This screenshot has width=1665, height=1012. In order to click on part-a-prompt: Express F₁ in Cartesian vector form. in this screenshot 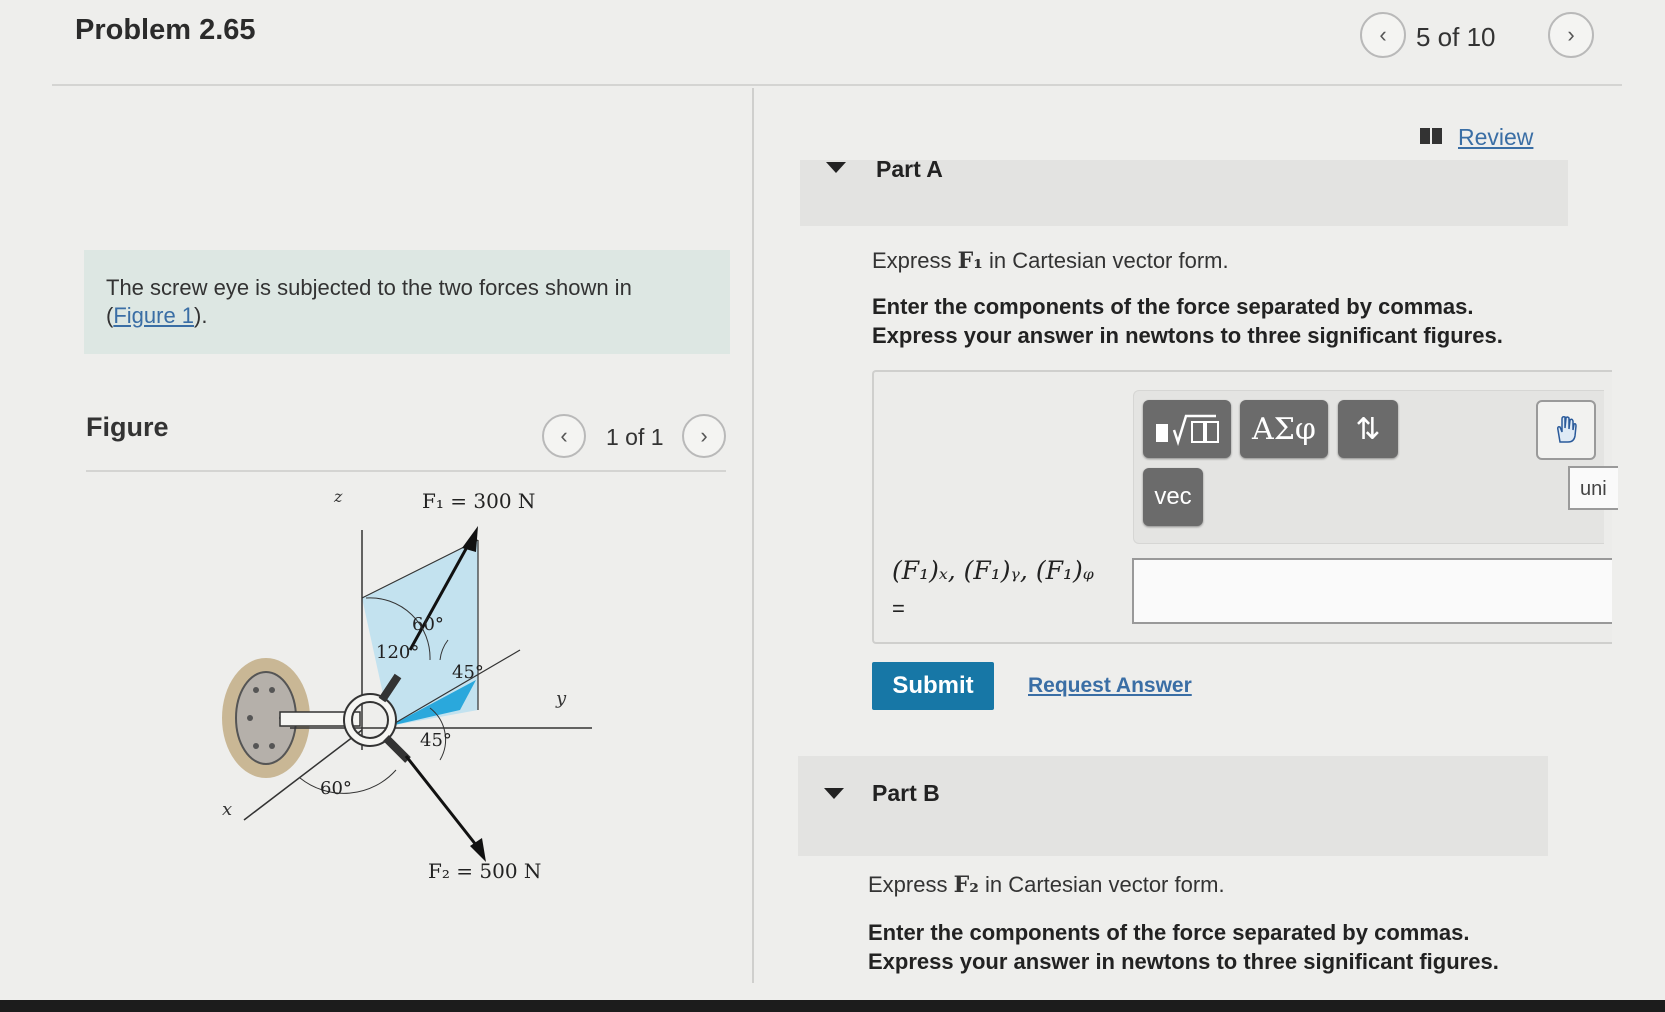, I will do `click(1050, 261)`.